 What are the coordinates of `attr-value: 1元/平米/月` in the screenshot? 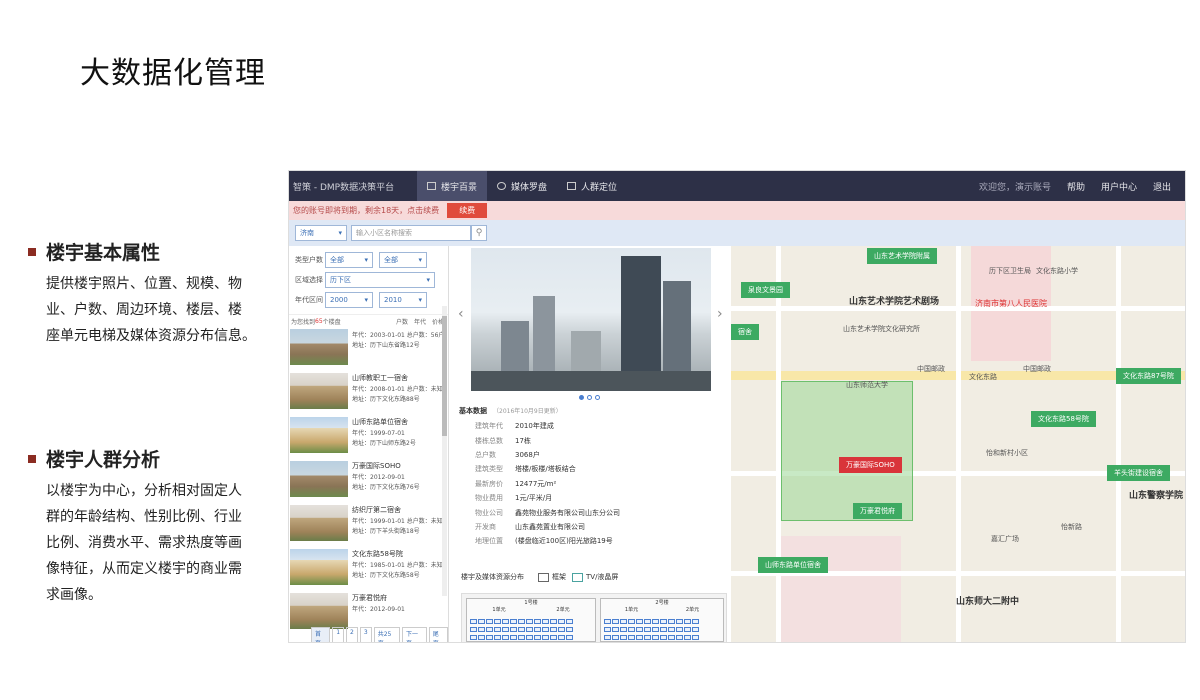 It's located at (534, 498).